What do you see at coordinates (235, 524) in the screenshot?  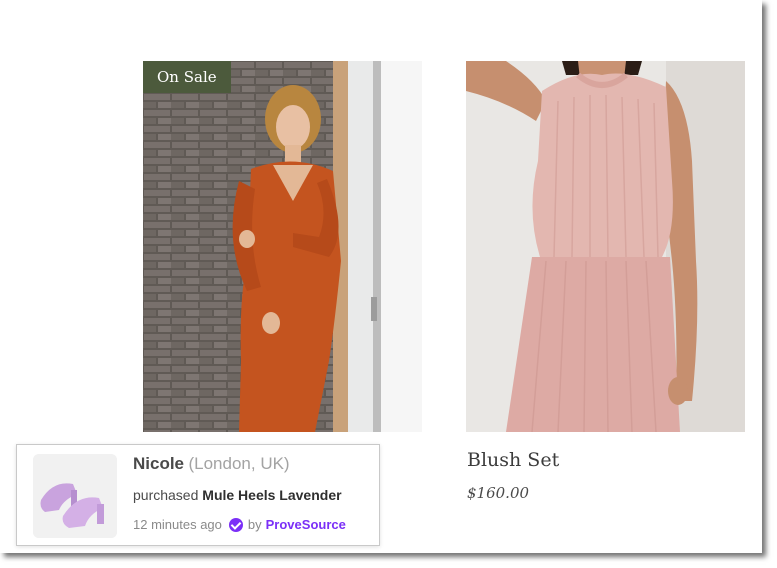 I see `verified-check-icon` at bounding box center [235, 524].